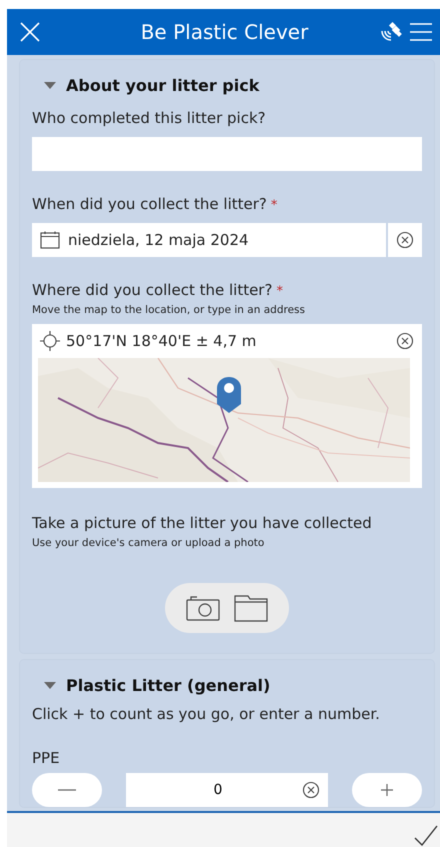 This screenshot has height=847, width=440. I want to click on folder-button, so click(251, 608).